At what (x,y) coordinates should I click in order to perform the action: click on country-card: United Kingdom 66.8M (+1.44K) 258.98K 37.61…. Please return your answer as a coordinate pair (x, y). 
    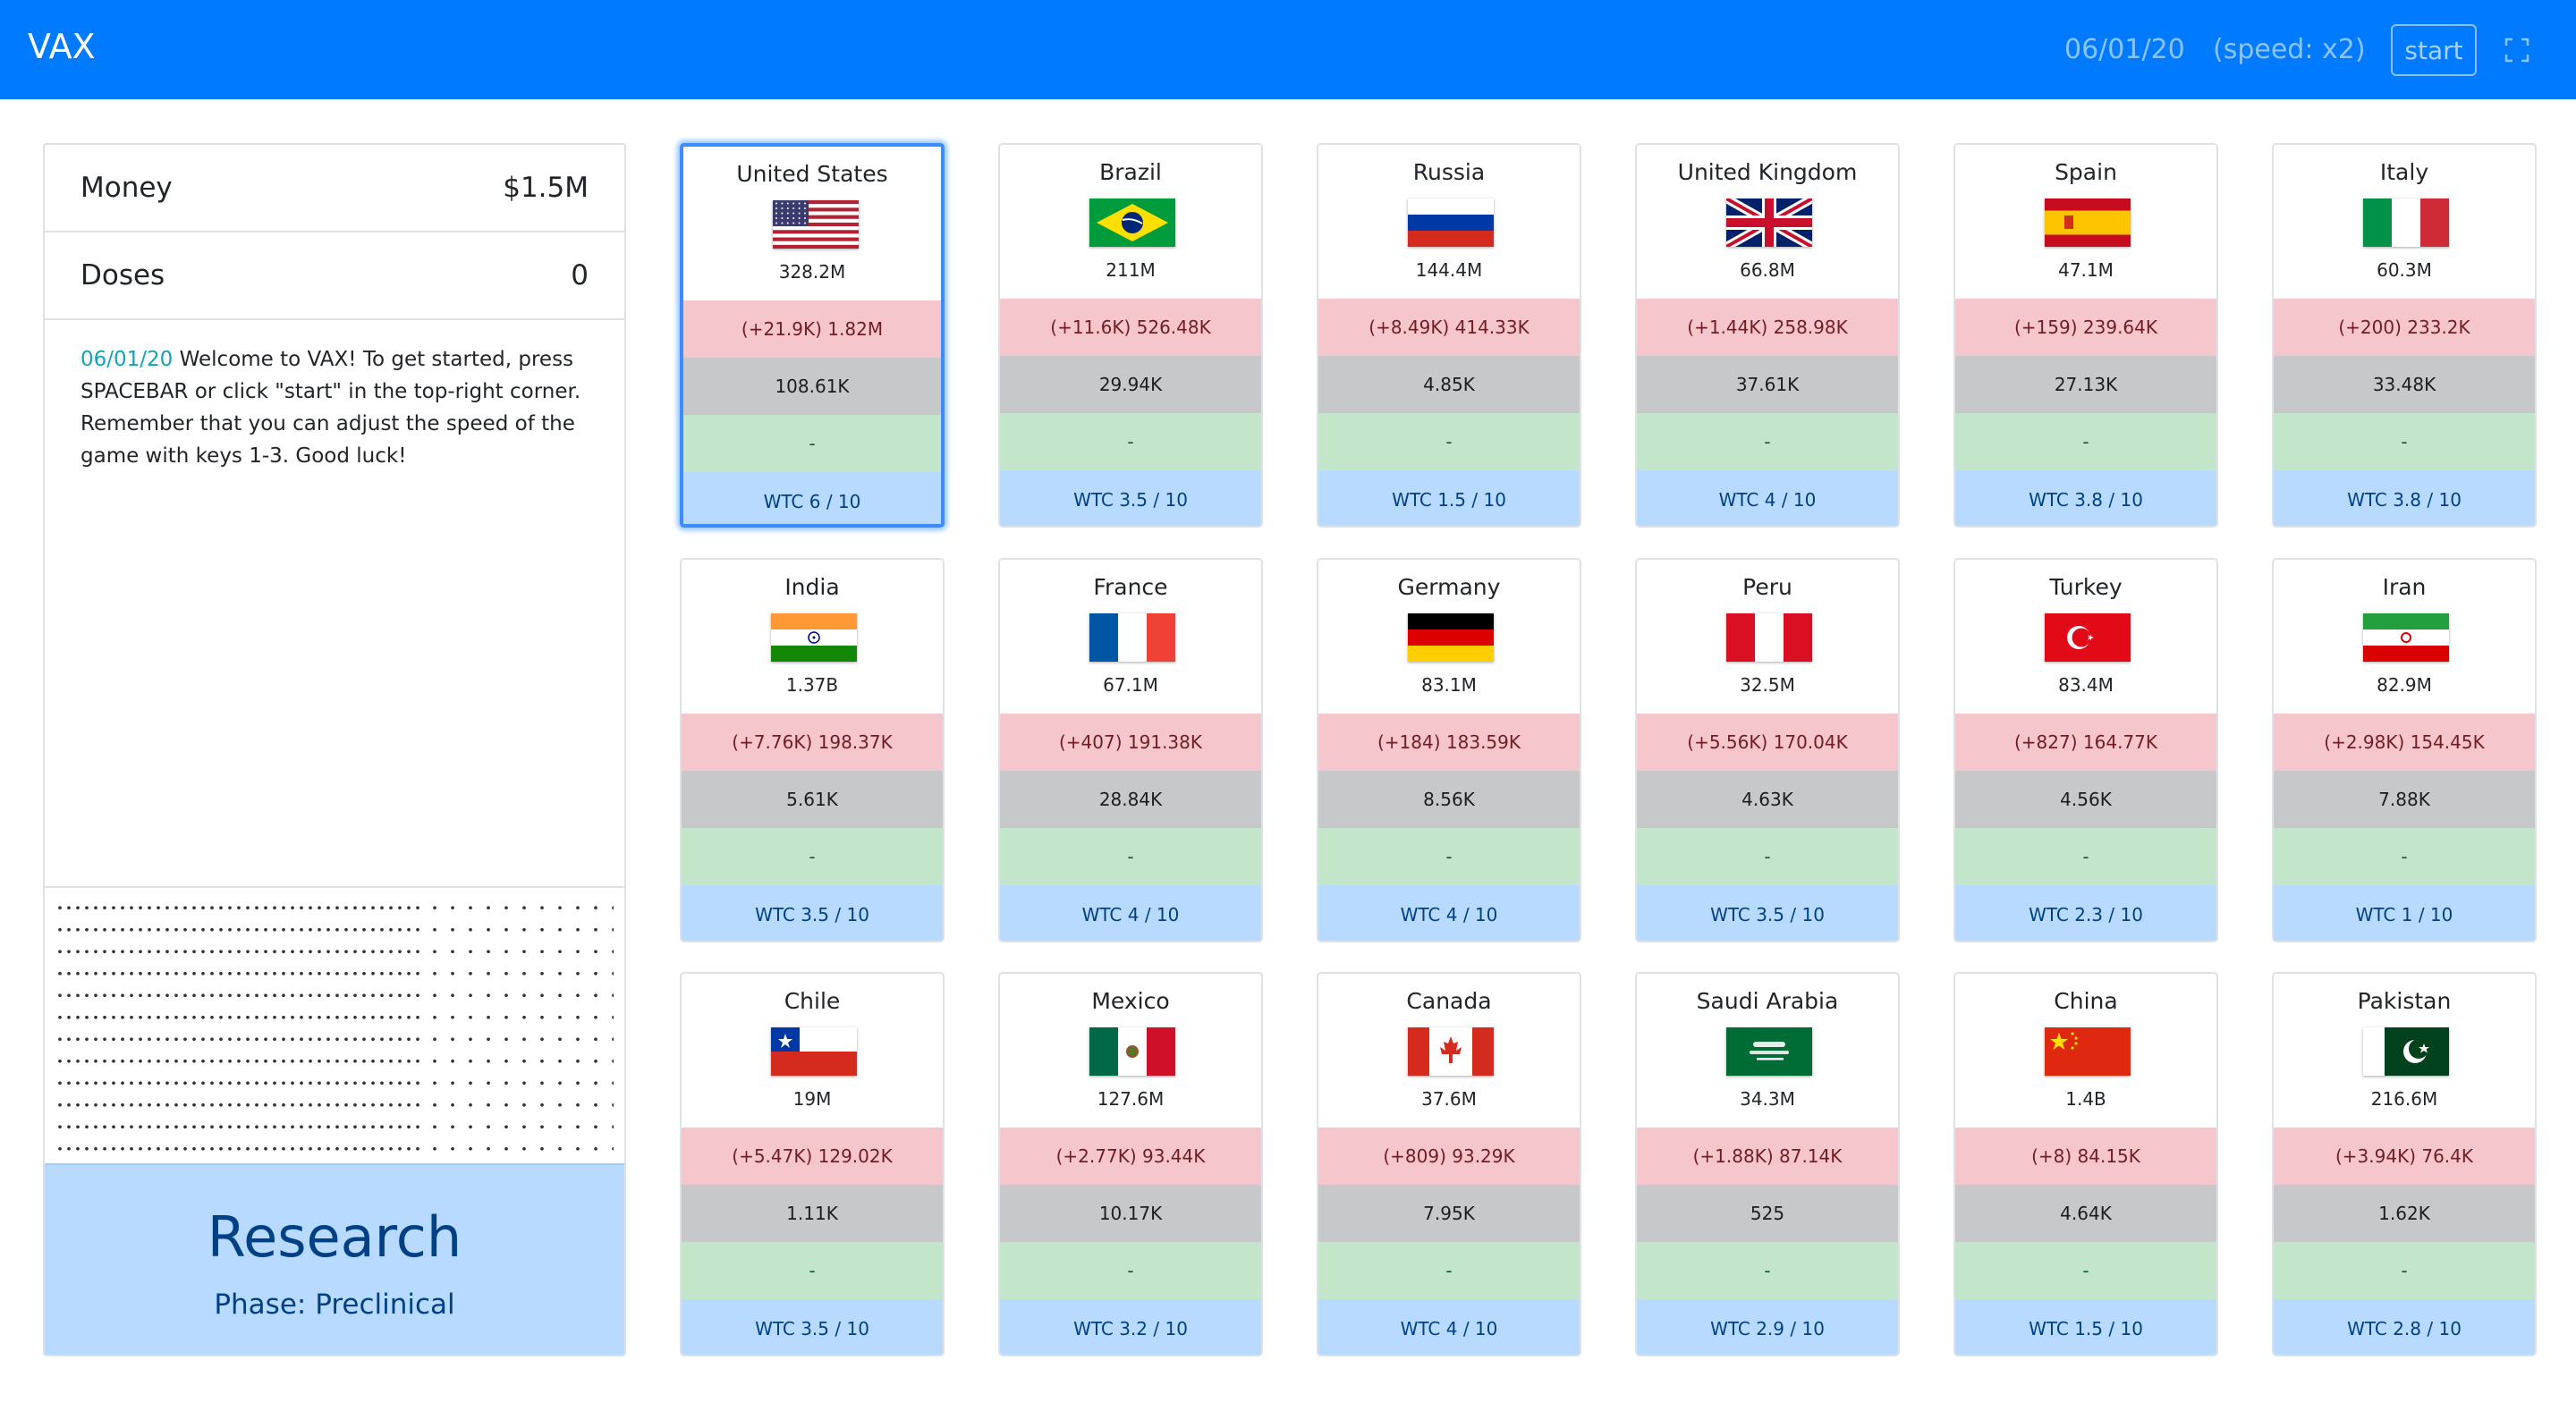
    Looking at the image, I should click on (1767, 335).